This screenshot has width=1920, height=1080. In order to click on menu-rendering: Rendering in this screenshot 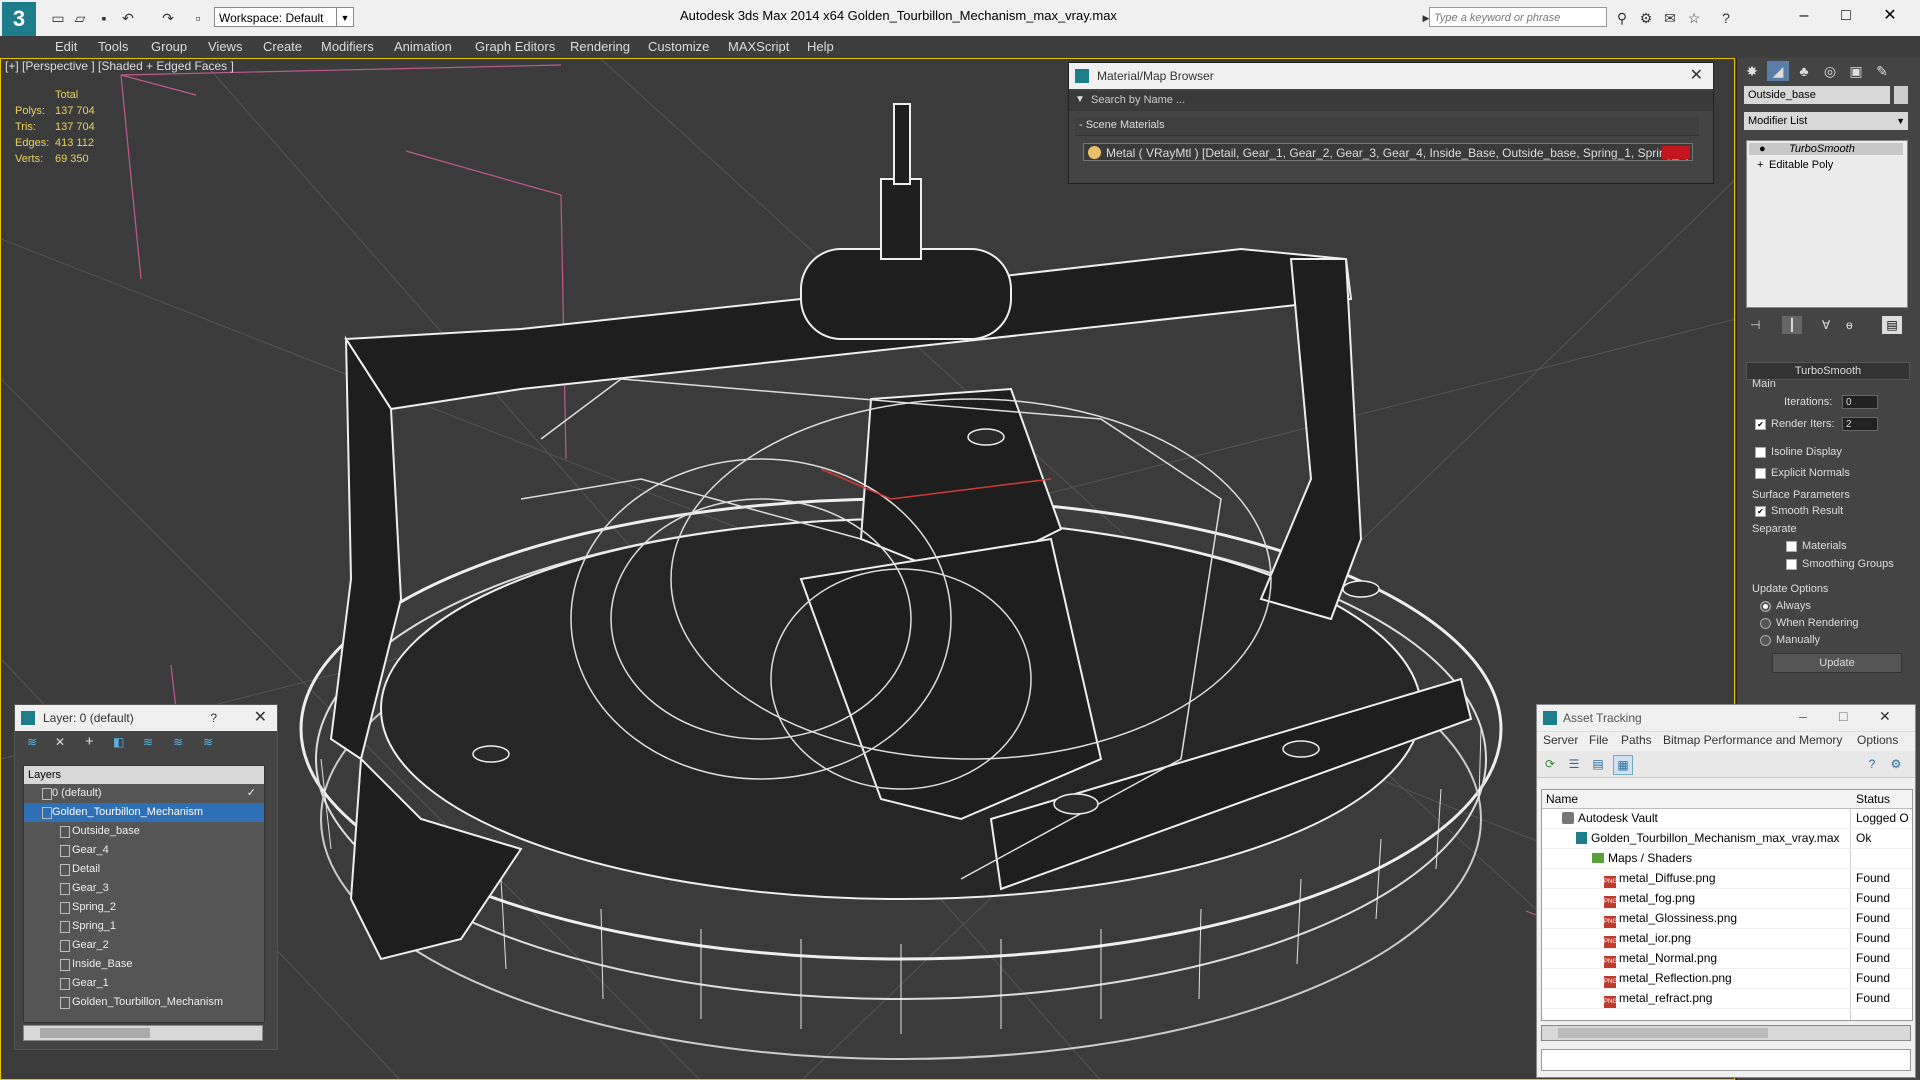, I will do `click(600, 46)`.